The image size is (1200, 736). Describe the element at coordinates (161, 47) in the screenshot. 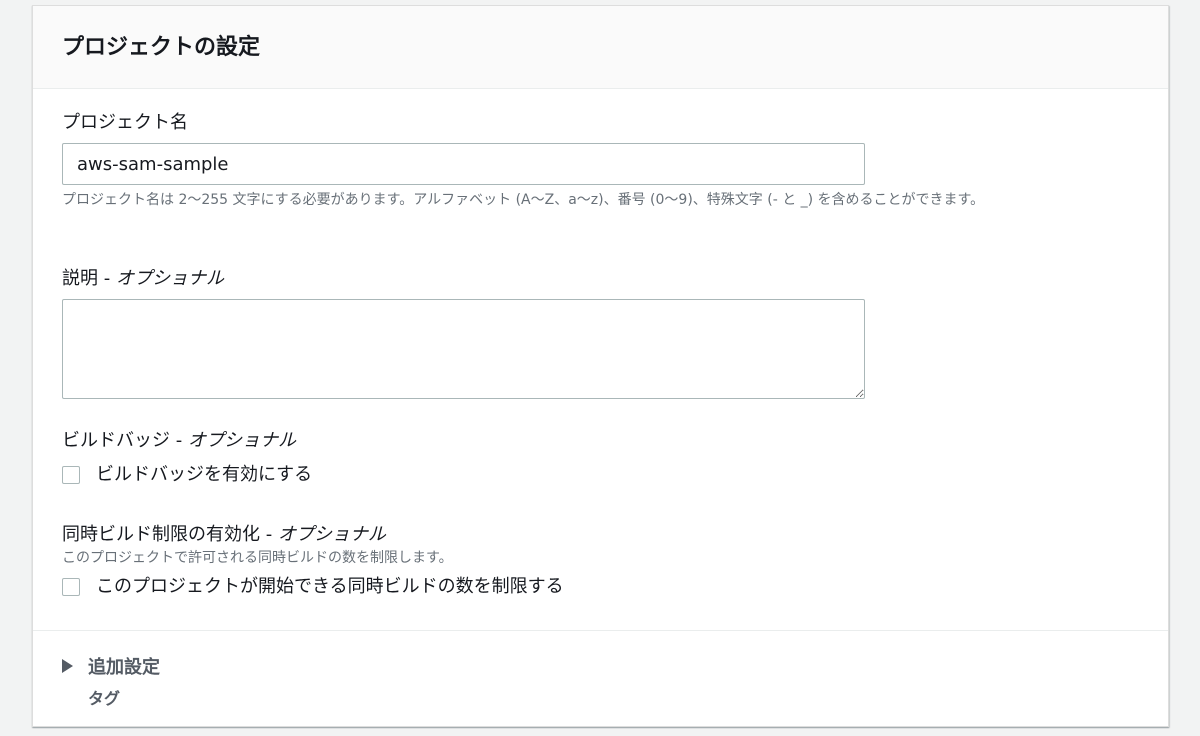

I see `panel-title: プロジェクトの設定` at that location.